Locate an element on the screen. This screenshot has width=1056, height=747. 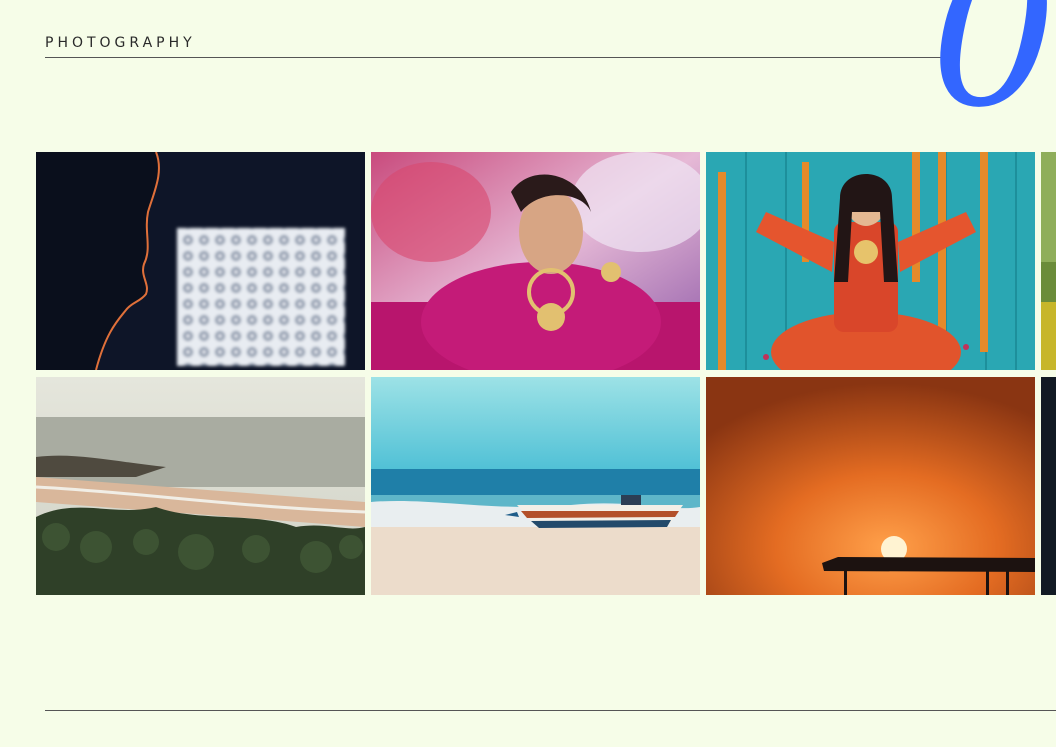
sunset-image is located at coordinates (870, 486).